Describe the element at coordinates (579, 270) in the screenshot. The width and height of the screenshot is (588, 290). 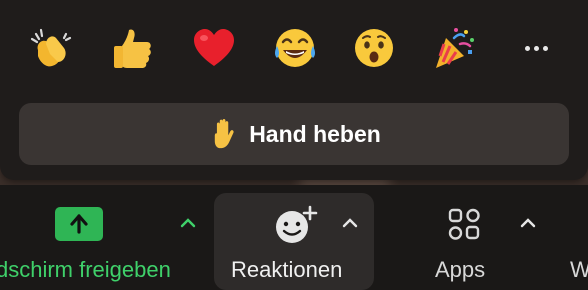
I see `next-toolbar-label: W` at that location.